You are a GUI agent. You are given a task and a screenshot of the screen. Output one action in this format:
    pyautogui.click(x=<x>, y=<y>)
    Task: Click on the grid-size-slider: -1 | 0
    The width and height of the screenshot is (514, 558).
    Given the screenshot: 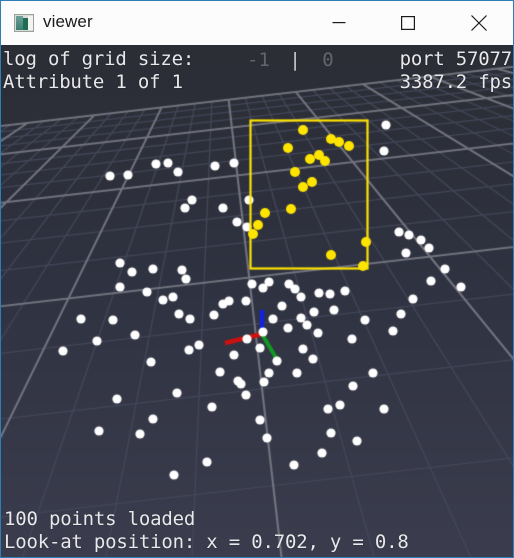 What is the action you would take?
    pyautogui.click(x=305, y=60)
    